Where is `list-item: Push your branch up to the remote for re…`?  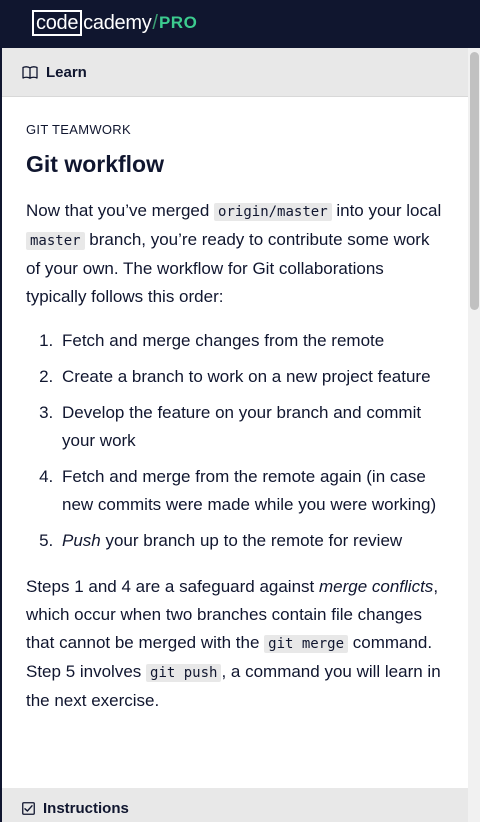
list-item: Push your branch up to the remote for re… is located at coordinates (251, 541).